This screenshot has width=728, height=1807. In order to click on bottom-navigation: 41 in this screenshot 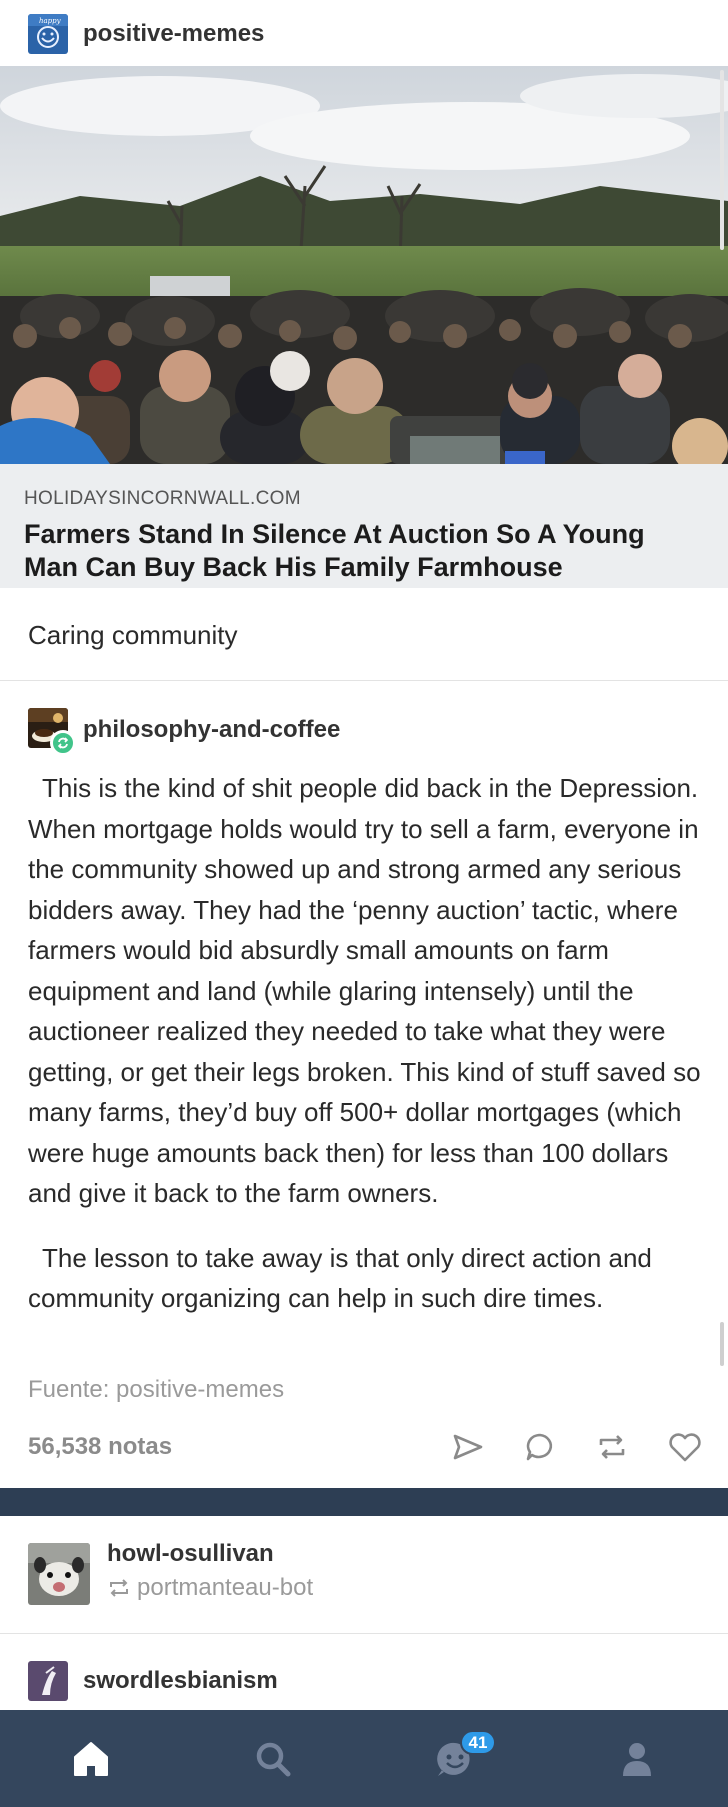, I will do `click(364, 1758)`.